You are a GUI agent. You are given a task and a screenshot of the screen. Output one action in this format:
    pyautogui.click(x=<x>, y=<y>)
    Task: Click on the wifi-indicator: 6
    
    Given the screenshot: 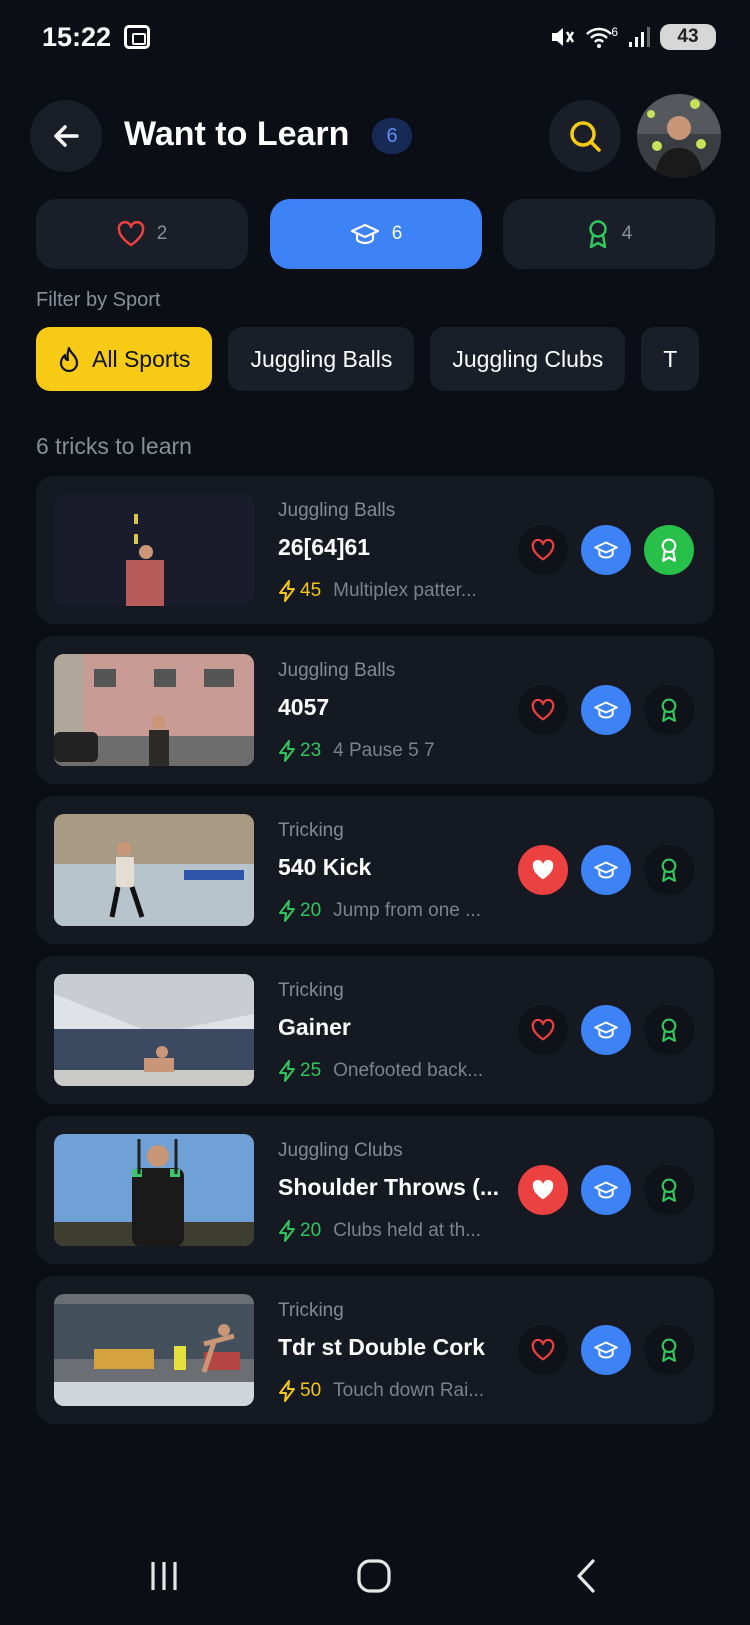 What is the action you would take?
    pyautogui.click(x=601, y=37)
    